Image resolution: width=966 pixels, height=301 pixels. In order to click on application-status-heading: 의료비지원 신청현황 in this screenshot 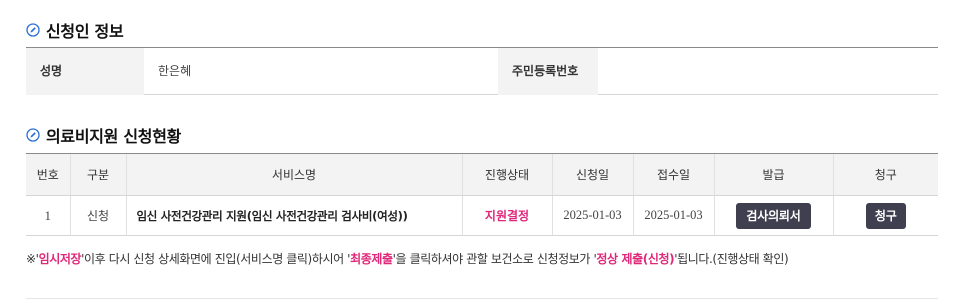, I will do `click(103, 135)`.